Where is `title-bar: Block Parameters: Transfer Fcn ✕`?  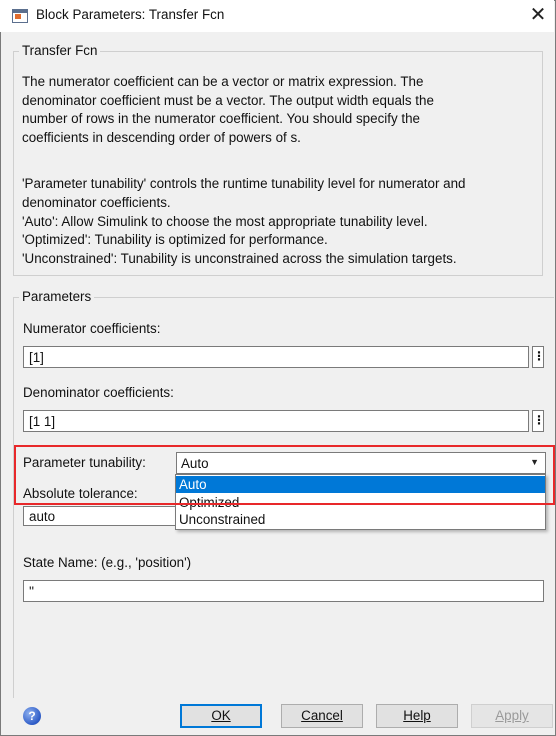 title-bar: Block Parameters: Transfer Fcn ✕ is located at coordinates (277, 16).